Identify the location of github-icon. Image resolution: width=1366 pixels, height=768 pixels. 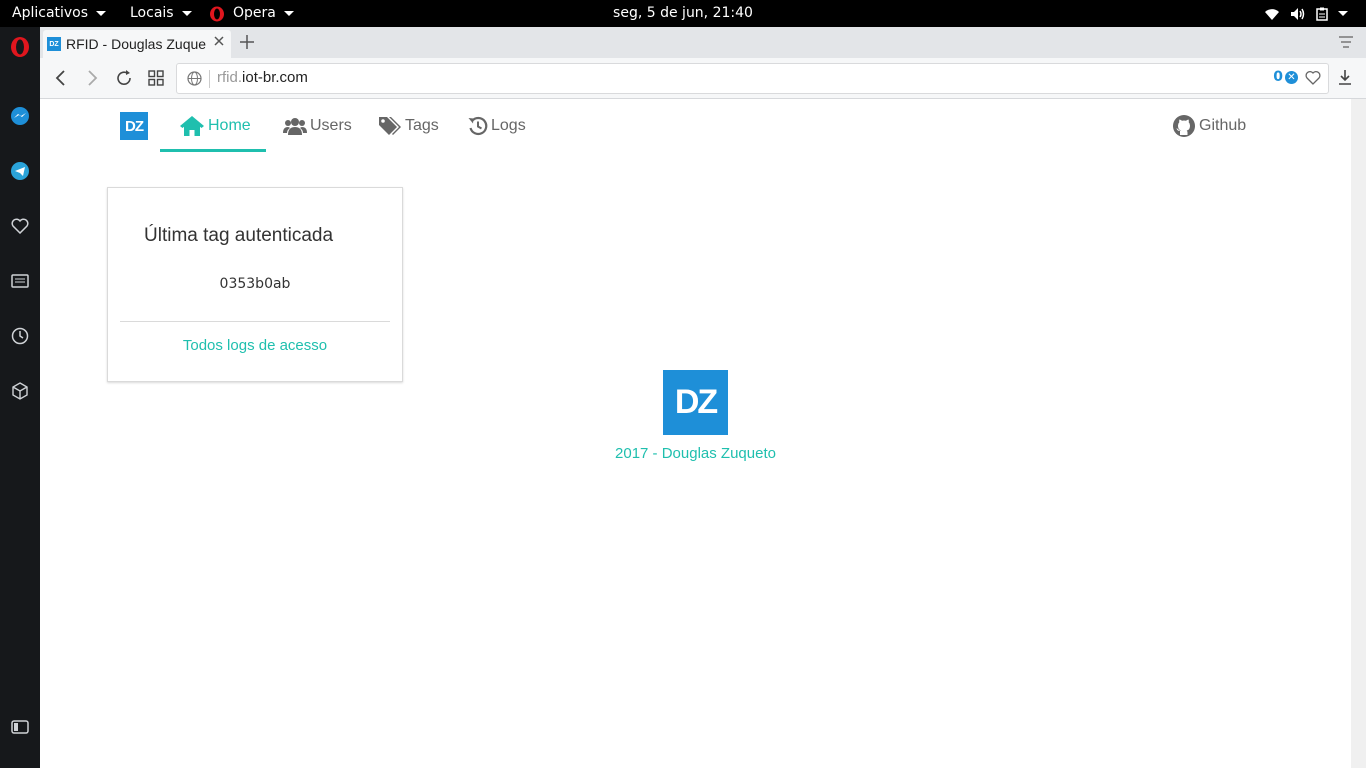
(1184, 126).